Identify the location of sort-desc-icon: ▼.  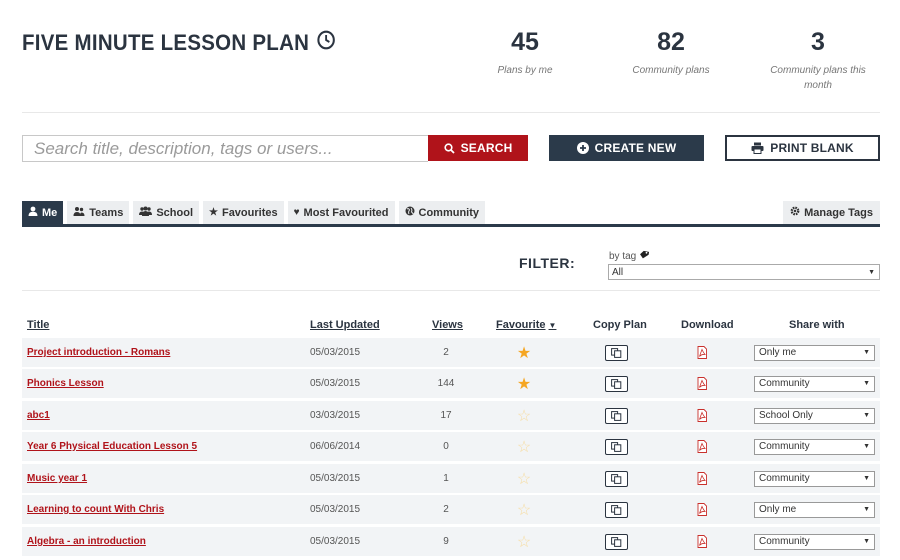
(552, 325).